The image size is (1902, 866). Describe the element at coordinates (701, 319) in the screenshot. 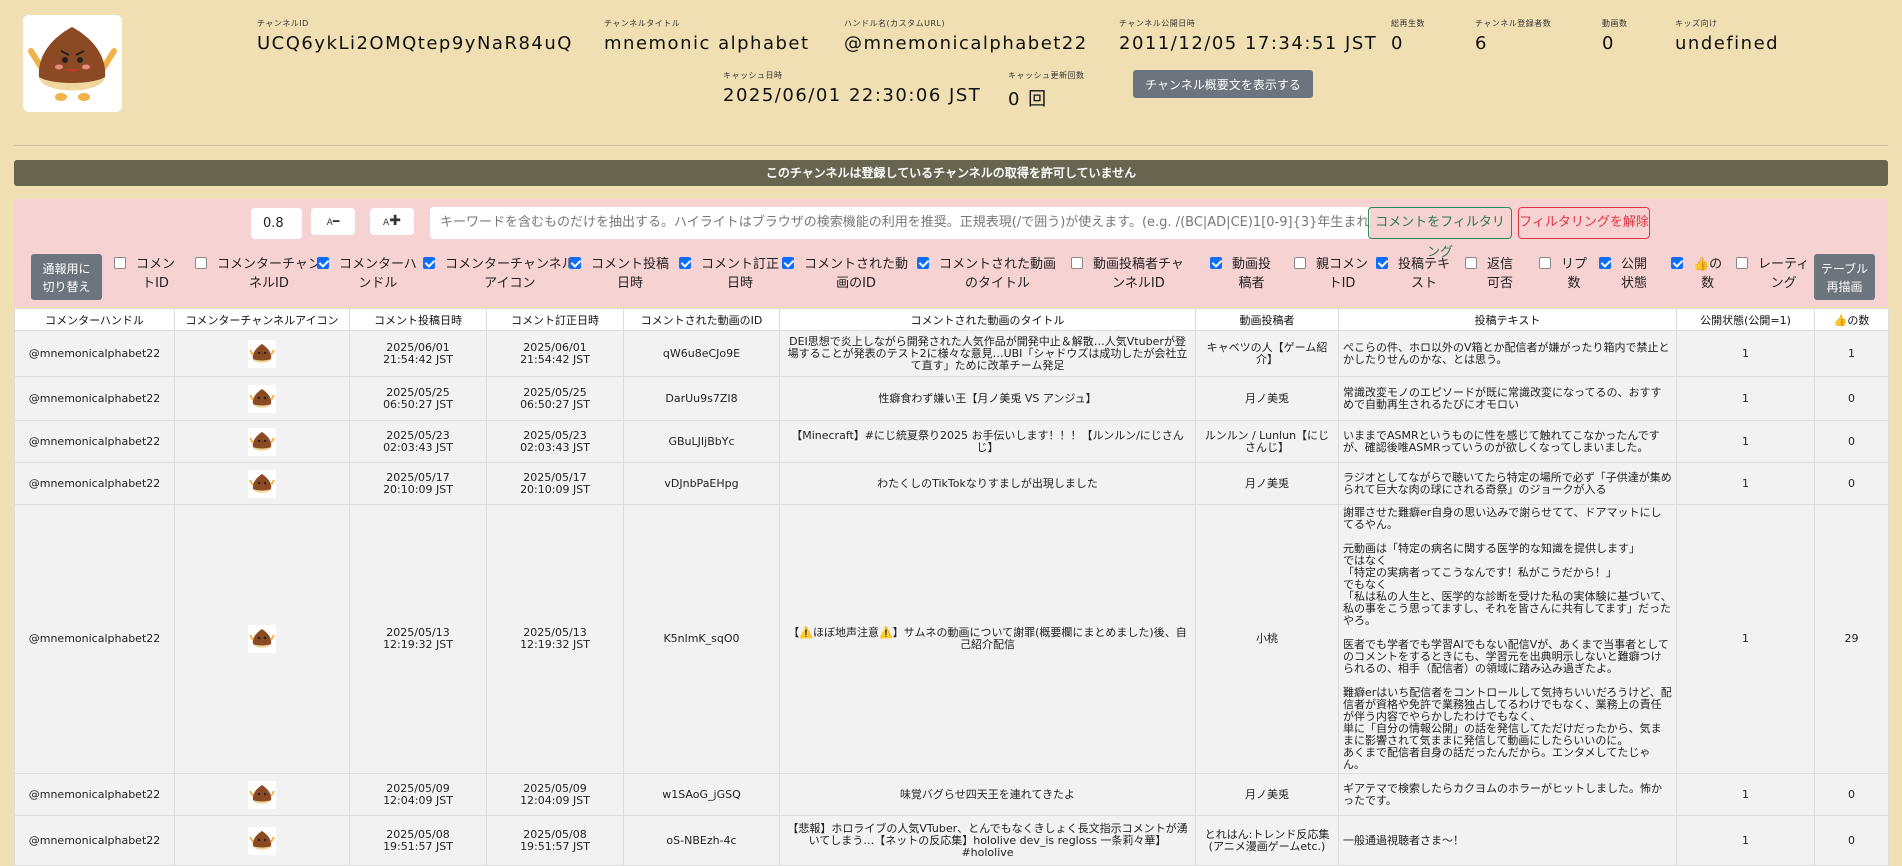

I see `column-header: コメントされた動画のID` at that location.